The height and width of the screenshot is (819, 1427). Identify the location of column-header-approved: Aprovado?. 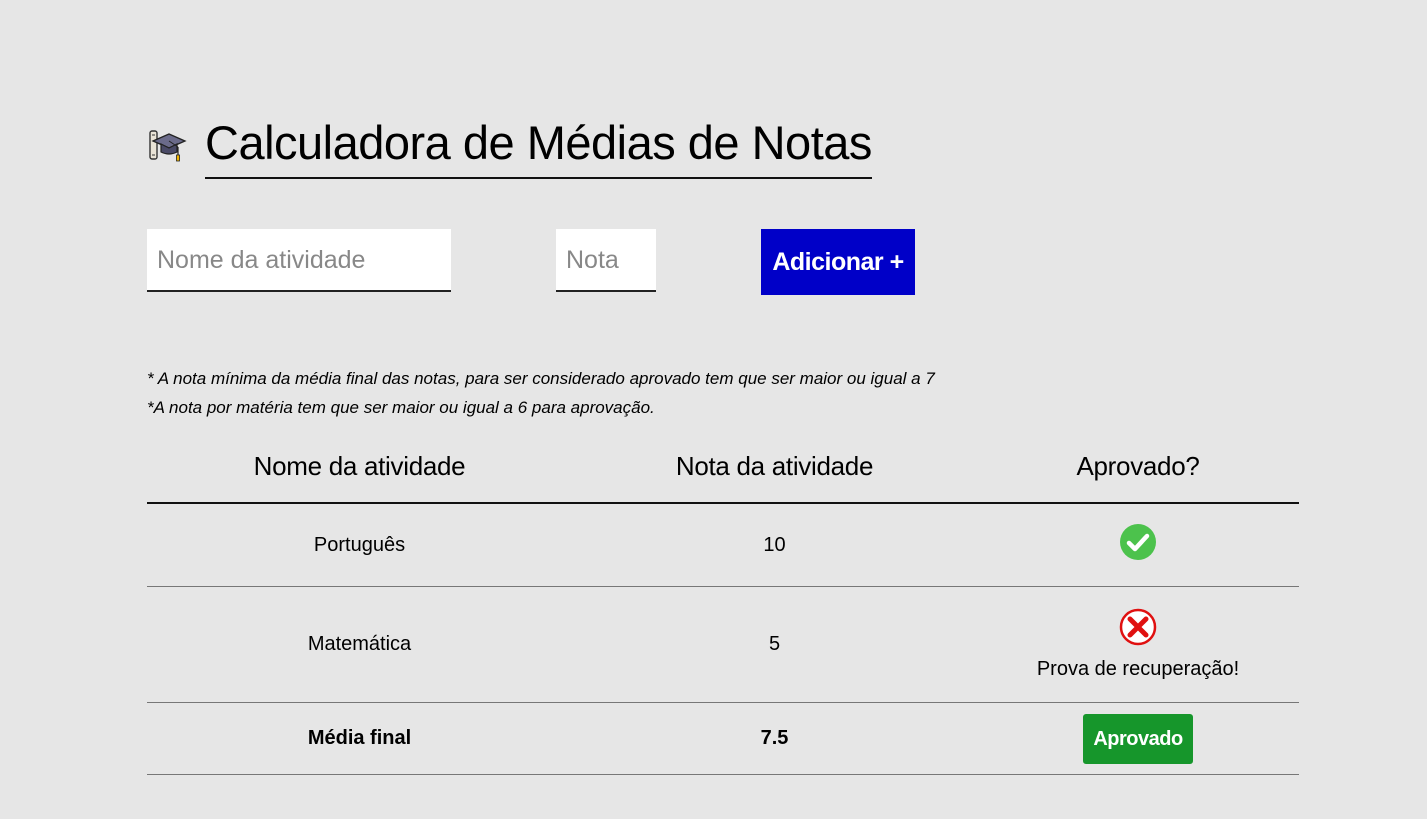
(1138, 467).